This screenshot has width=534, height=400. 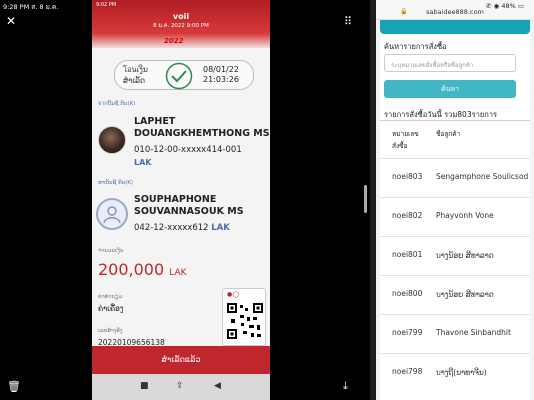 I want to click on phone-nav-bar: ■ ⇪ ◀, so click(x=181, y=387).